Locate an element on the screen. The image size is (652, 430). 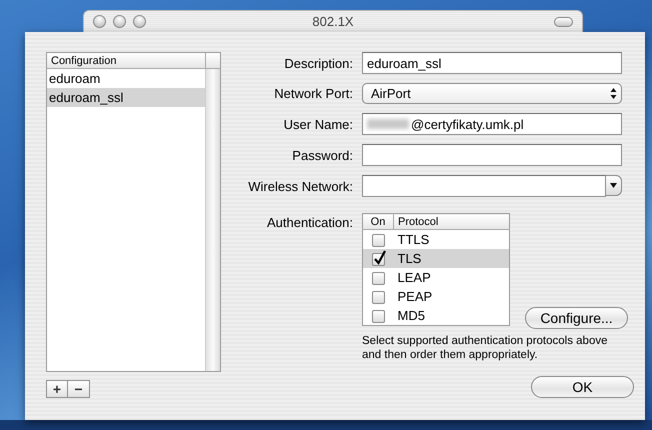
remove-button: − is located at coordinates (79, 389).